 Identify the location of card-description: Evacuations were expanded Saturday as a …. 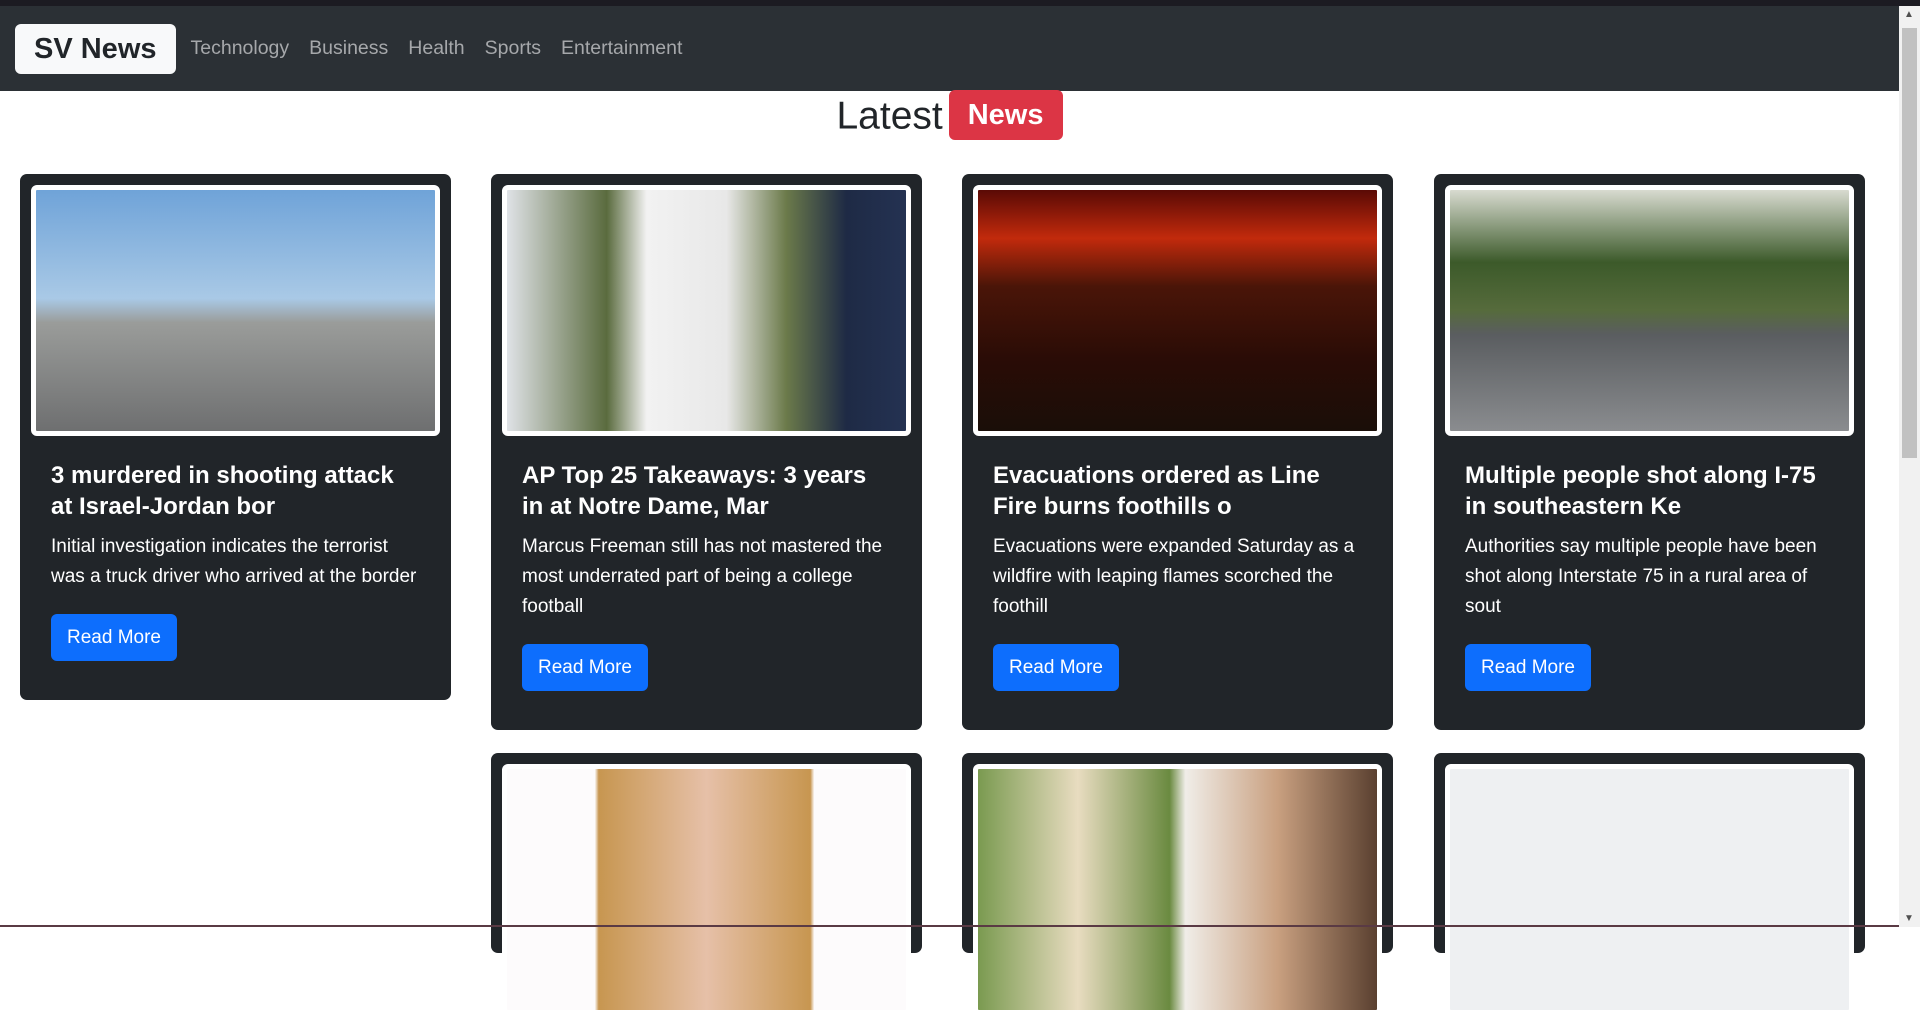
(1174, 576).